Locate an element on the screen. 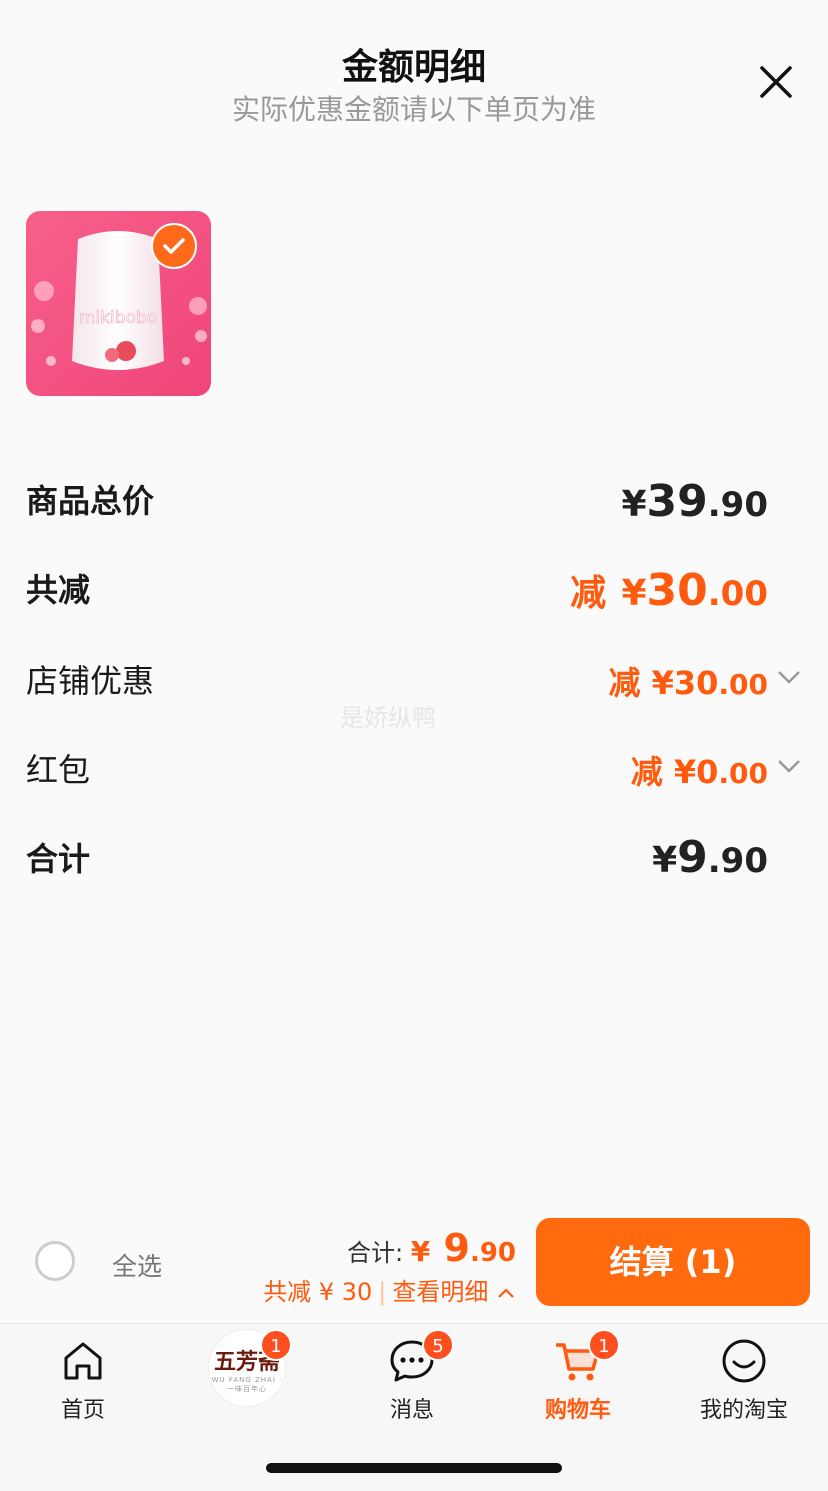 This screenshot has width=828, height=1491. tab-label: 购物车 is located at coordinates (577, 1410).